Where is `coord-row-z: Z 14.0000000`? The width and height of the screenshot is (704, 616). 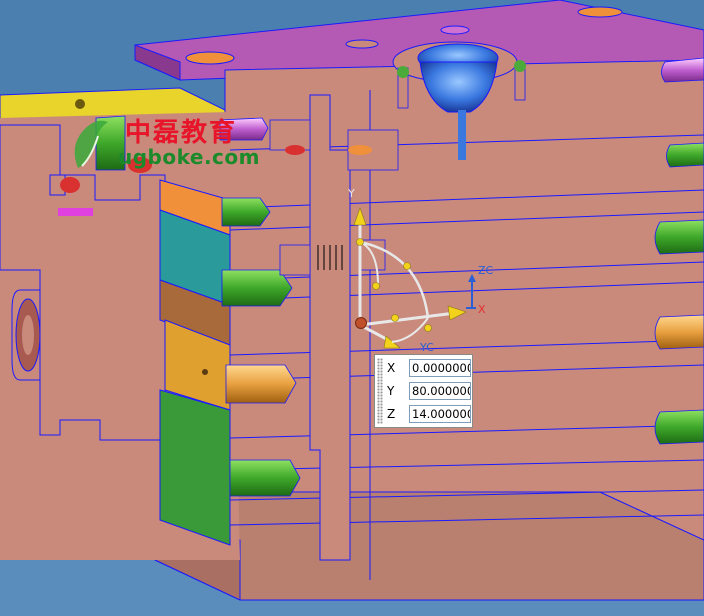 coord-row-z: Z 14.0000000 is located at coordinates (429, 415).